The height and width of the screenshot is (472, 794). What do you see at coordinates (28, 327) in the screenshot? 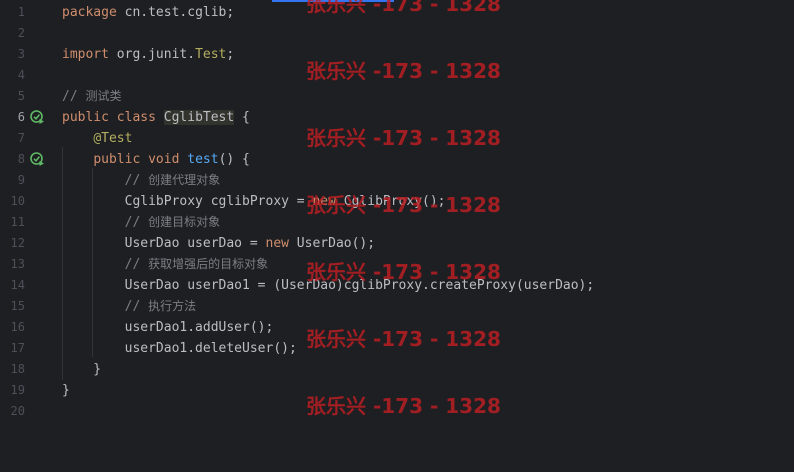
I see `gutter-line: 16` at bounding box center [28, 327].